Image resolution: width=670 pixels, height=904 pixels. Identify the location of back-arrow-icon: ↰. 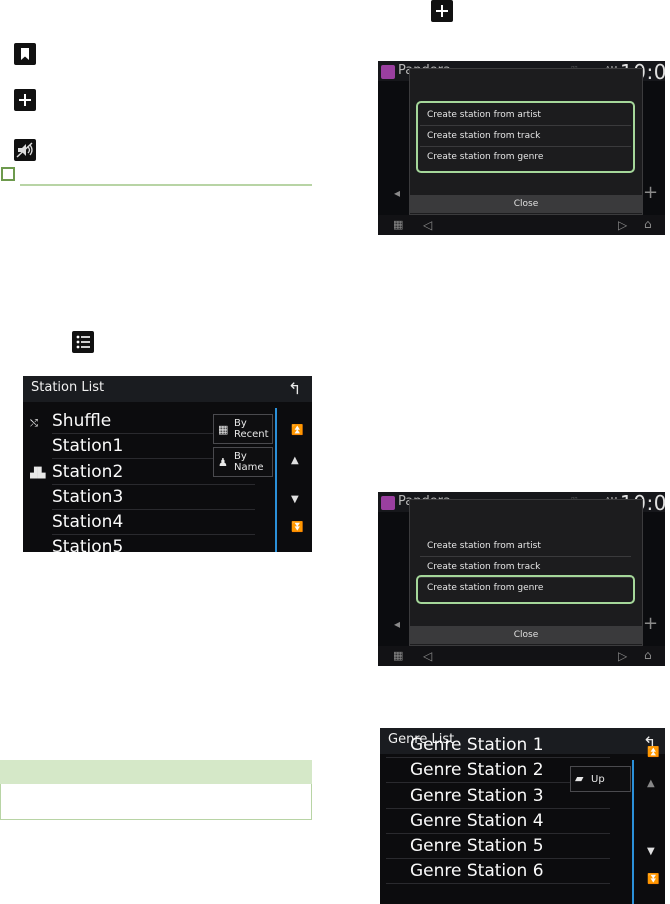
(294, 388).